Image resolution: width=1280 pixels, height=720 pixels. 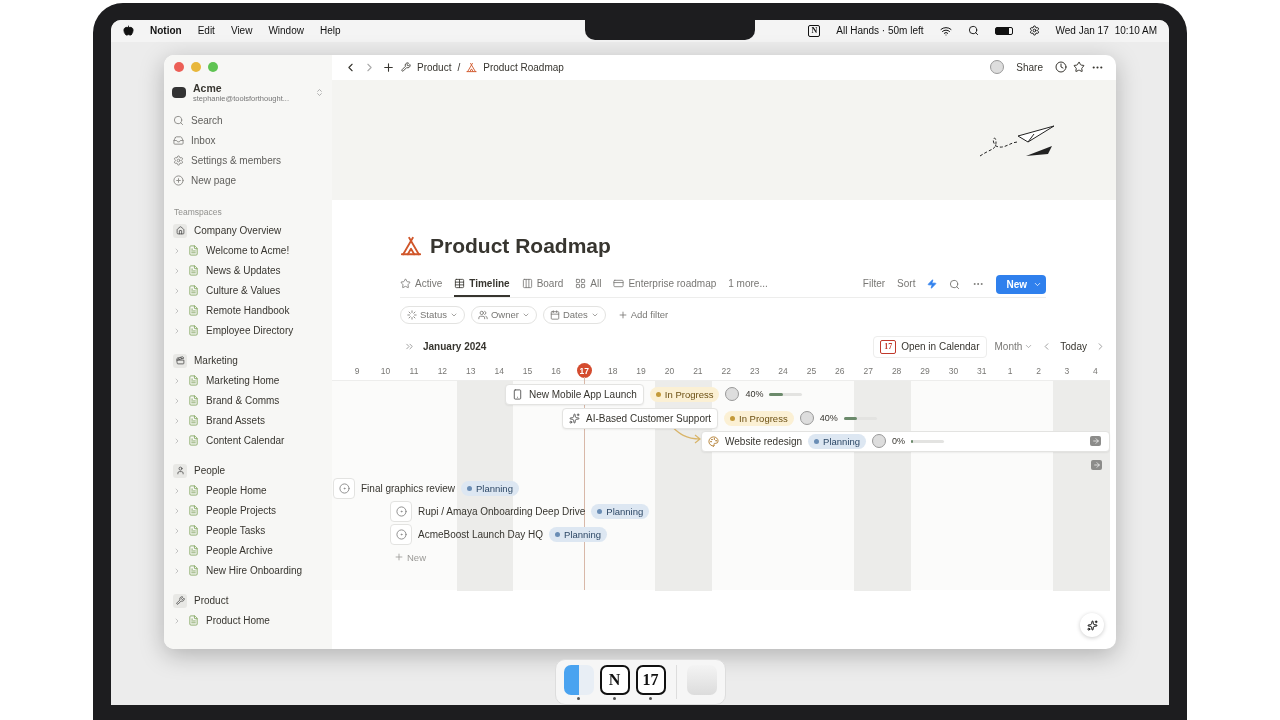 What do you see at coordinates (764, 441) in the screenshot?
I see `item-name: Website redesign` at bounding box center [764, 441].